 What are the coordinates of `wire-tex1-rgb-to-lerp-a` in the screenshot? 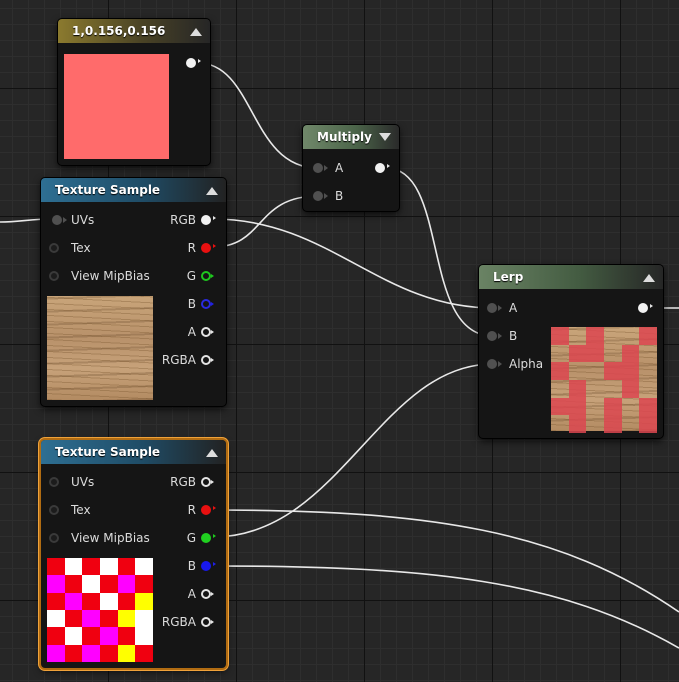 It's located at (353, 263).